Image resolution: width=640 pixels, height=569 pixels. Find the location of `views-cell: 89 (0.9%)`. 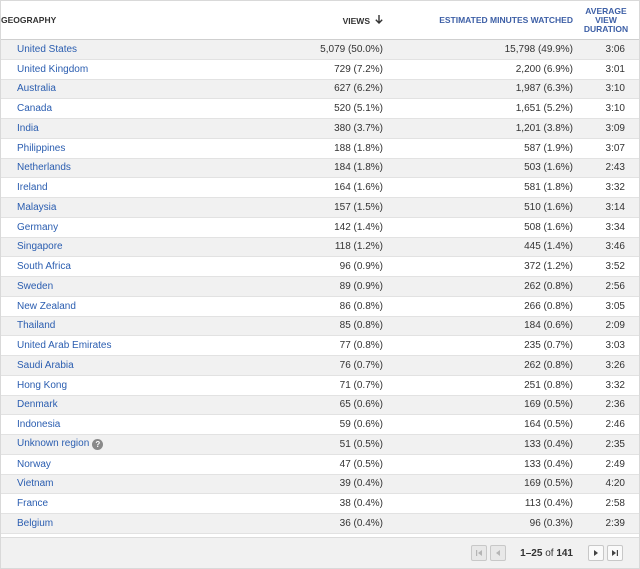

views-cell: 89 (0.9%) is located at coordinates (267, 286).